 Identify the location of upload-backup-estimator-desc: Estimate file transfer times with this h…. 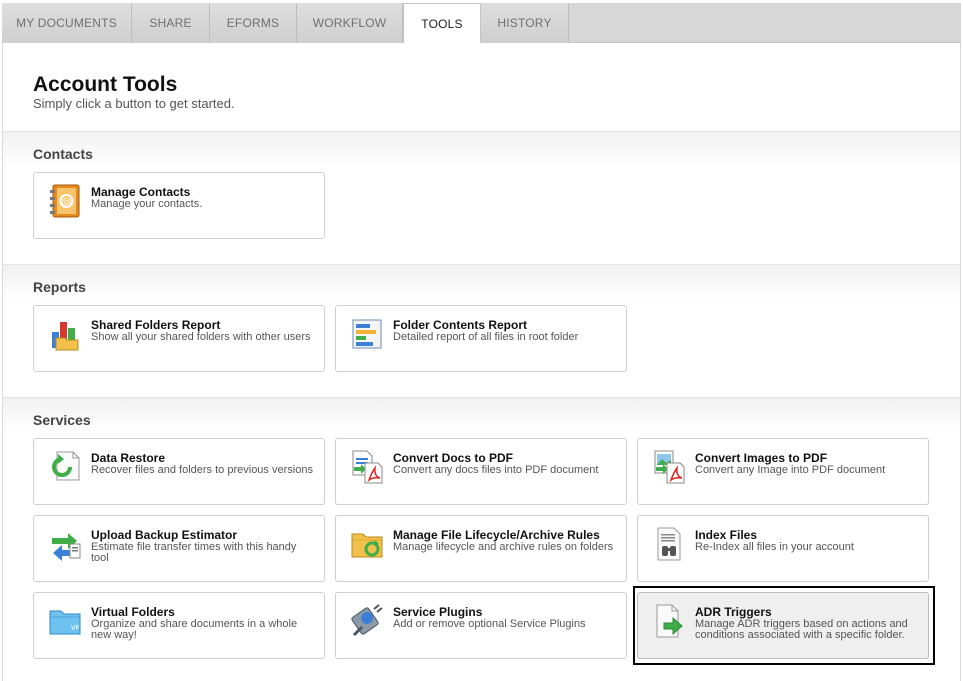
(194, 552).